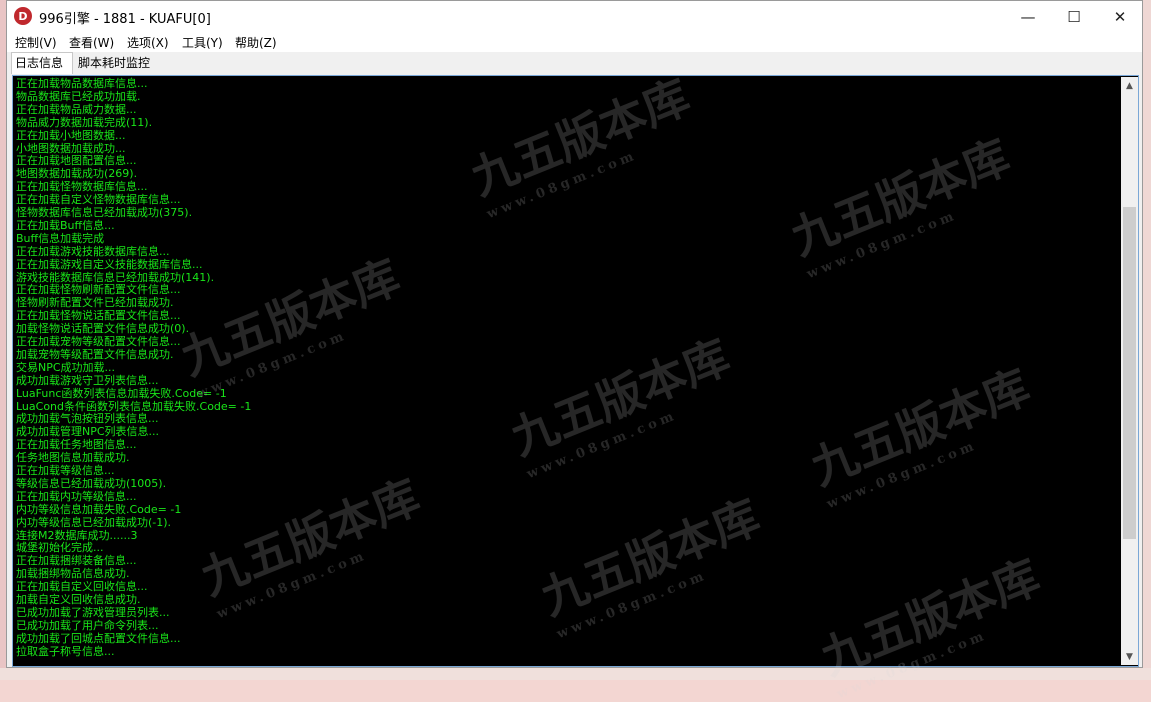 The width and height of the screenshot is (1151, 702). I want to click on log-line: LuaFunc函数列表信息加载失败.Code= -1, so click(121, 393).